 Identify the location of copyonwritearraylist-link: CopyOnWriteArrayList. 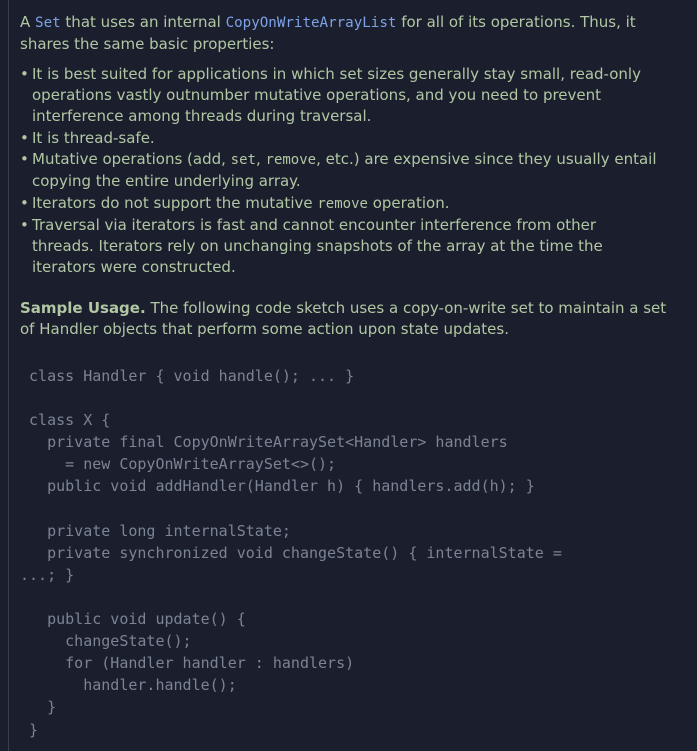
(311, 23).